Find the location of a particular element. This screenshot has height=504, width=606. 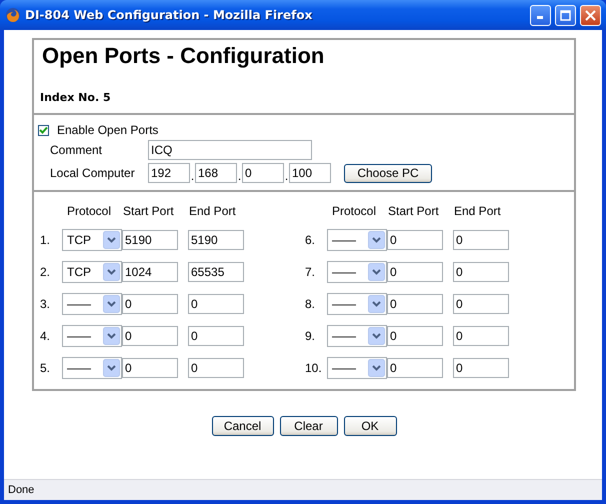

close-button is located at coordinates (590, 15).